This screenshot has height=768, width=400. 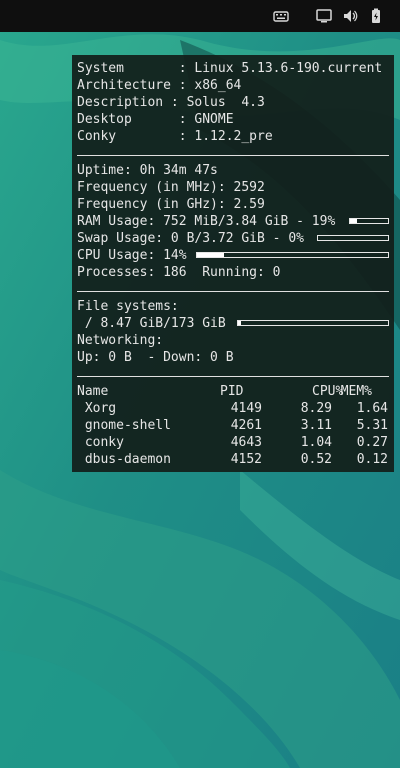 I want to click on filesystems-header: File systems:, so click(x=128, y=306).